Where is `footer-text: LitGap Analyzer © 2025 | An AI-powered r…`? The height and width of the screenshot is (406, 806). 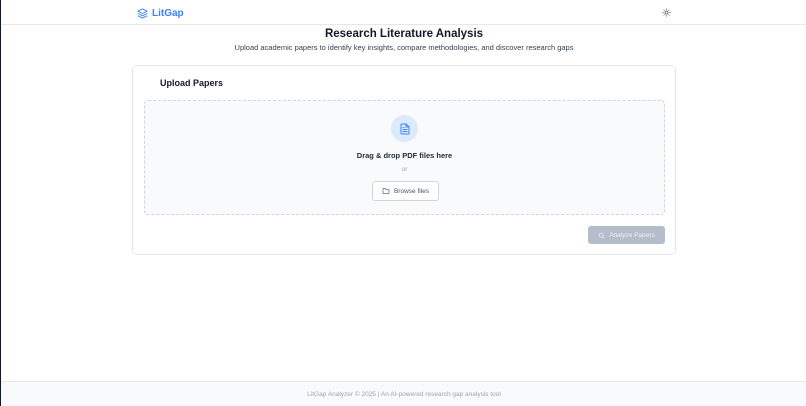 footer-text: LitGap Analyzer © 2025 | An AI-powered r… is located at coordinates (404, 394).